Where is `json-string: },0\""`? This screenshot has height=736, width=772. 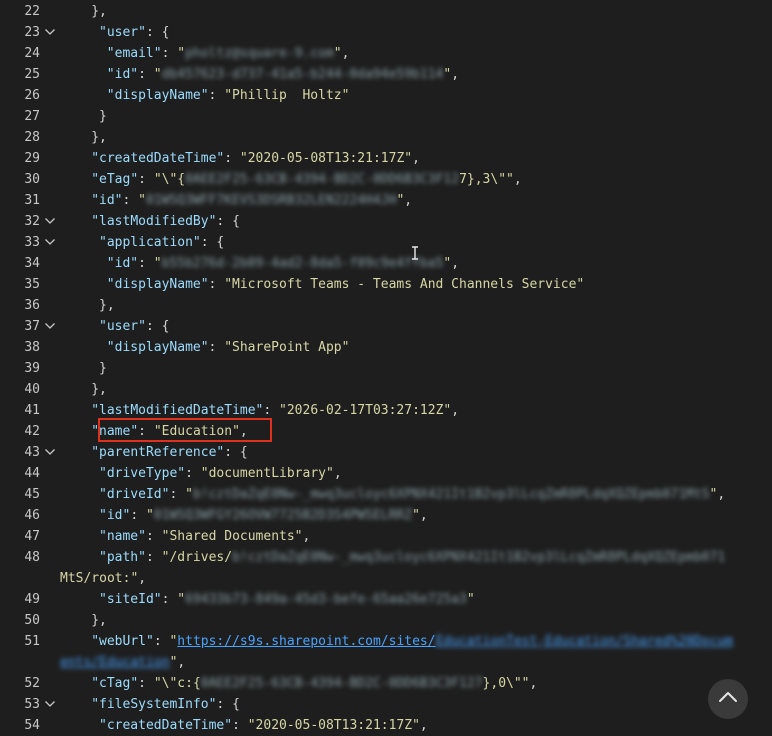
json-string: },0\"" is located at coordinates (506, 683).